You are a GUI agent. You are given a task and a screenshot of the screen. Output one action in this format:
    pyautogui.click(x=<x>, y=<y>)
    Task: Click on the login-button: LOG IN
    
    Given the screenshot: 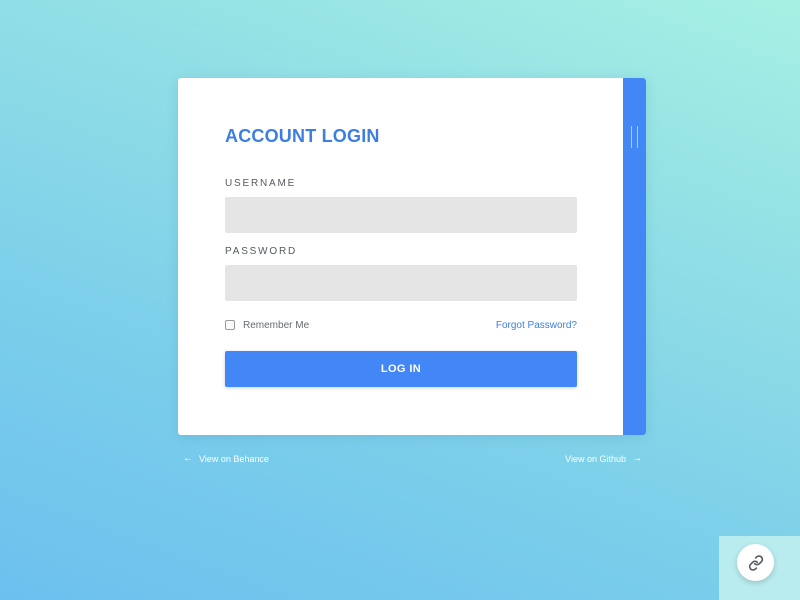 What is the action you would take?
    pyautogui.click(x=401, y=369)
    